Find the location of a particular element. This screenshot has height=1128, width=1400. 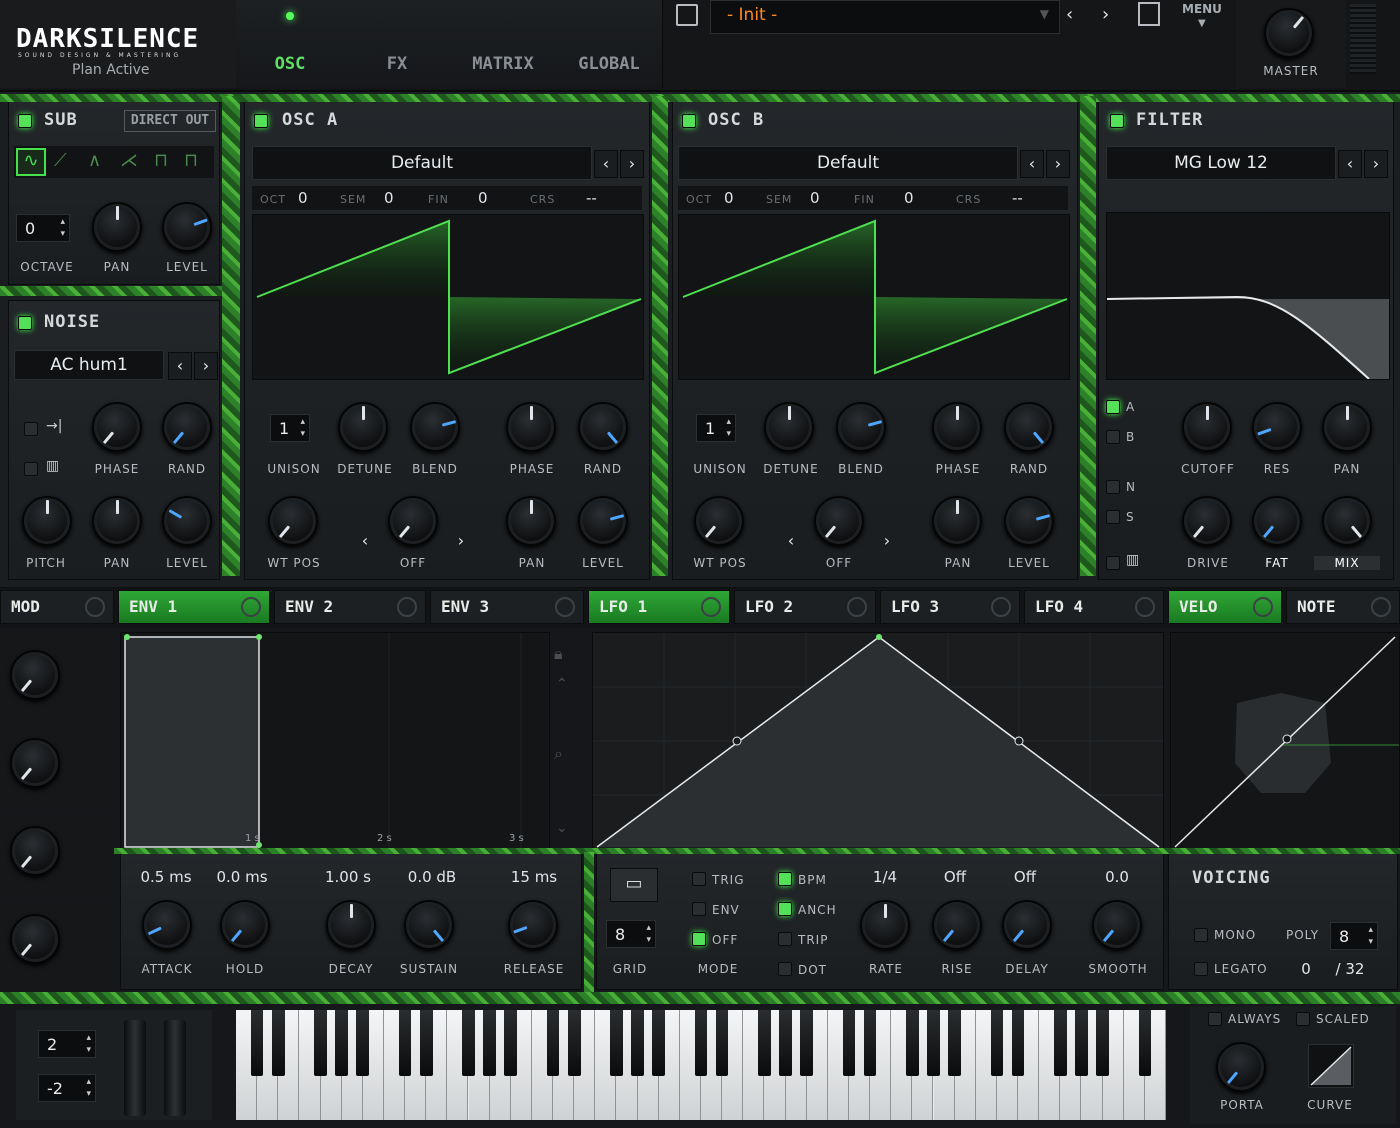

zoom-out-icon: ⌄ is located at coordinates (562, 828).